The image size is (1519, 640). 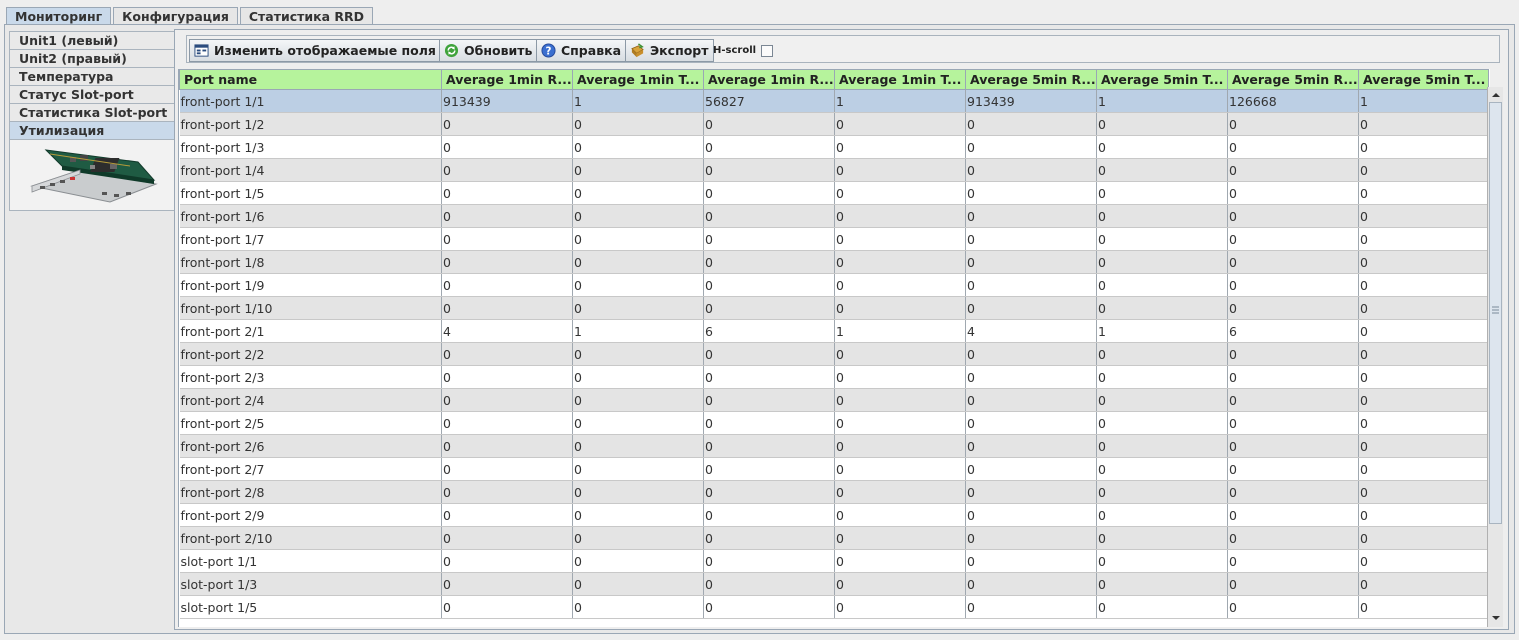 I want to click on change-fields-button: Изменить отображаемые поля, so click(x=315, y=50).